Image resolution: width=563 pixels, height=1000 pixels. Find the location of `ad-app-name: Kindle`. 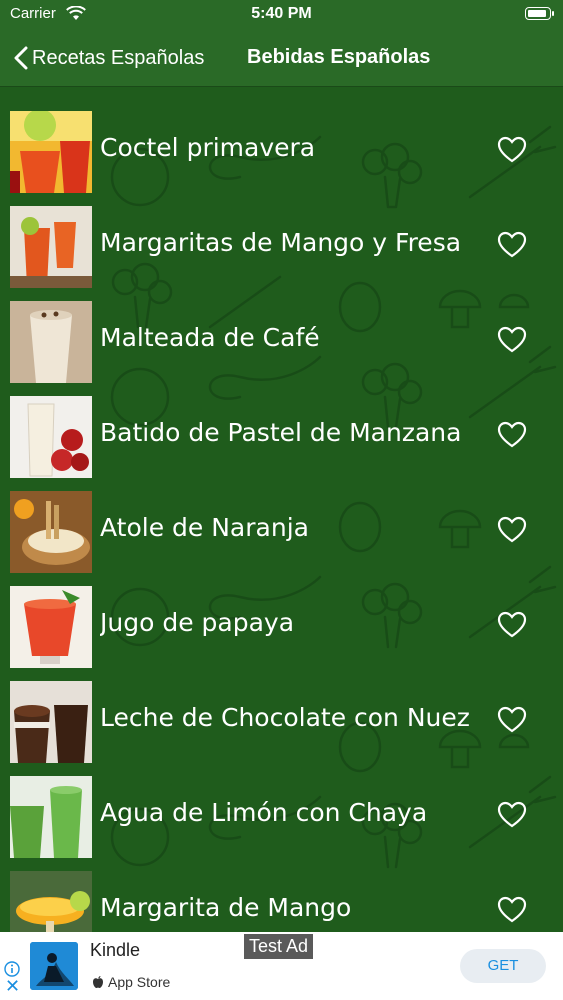

ad-app-name: Kindle is located at coordinates (115, 950).